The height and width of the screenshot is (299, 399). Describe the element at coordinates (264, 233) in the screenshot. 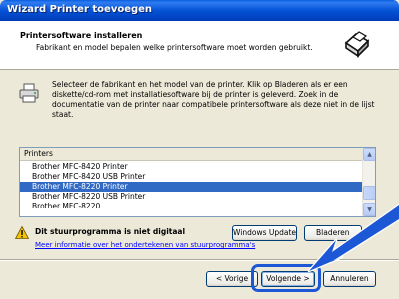

I see `windows-update-button: Windows Update` at that location.